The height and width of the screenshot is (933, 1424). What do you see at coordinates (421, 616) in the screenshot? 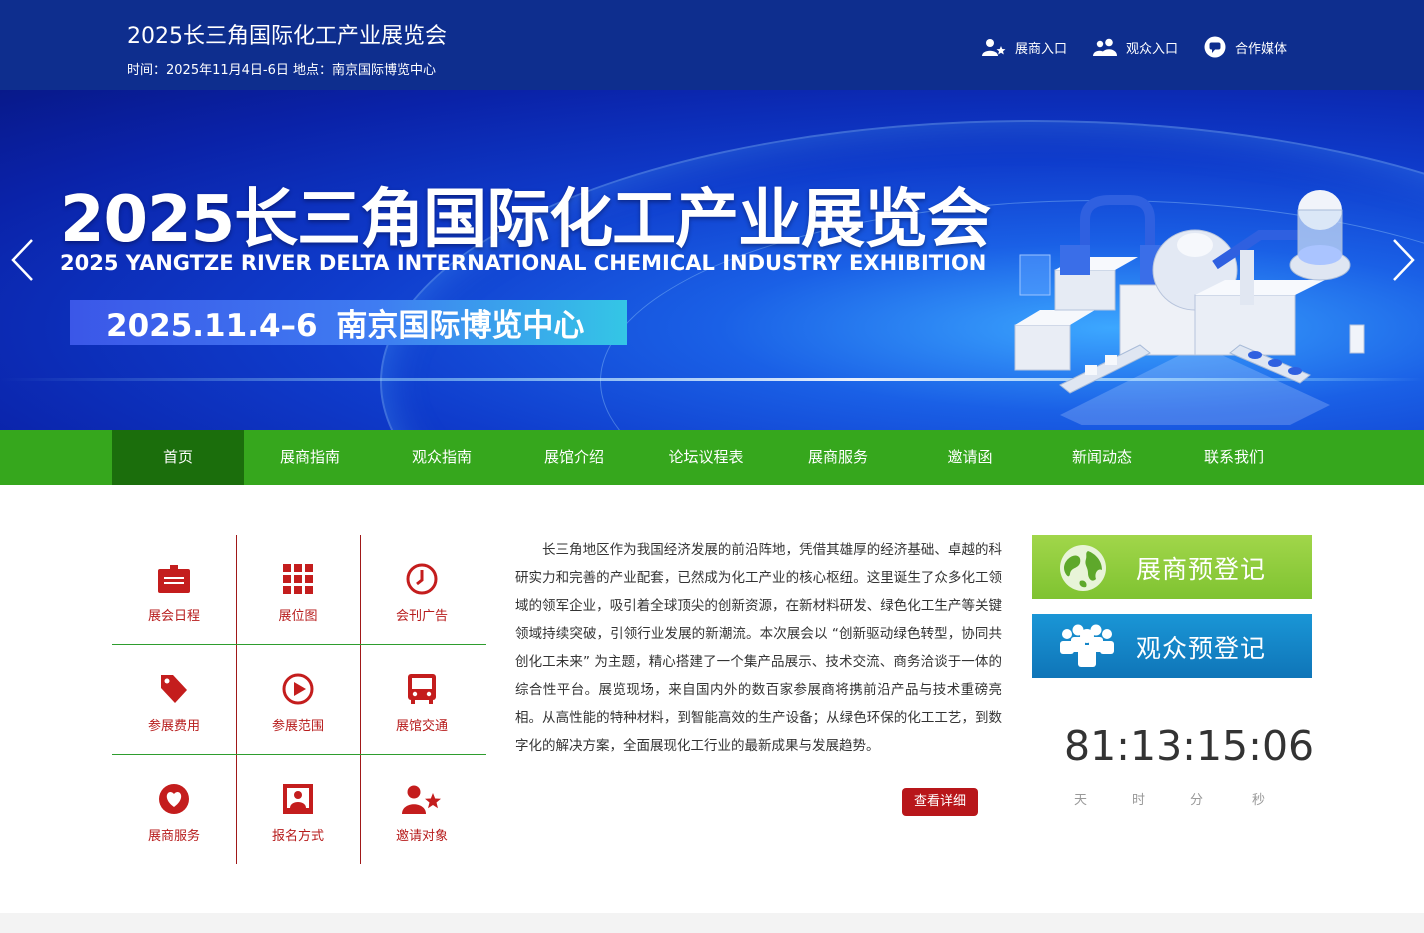
I see `quick-link-label: 会刊广告` at bounding box center [421, 616].